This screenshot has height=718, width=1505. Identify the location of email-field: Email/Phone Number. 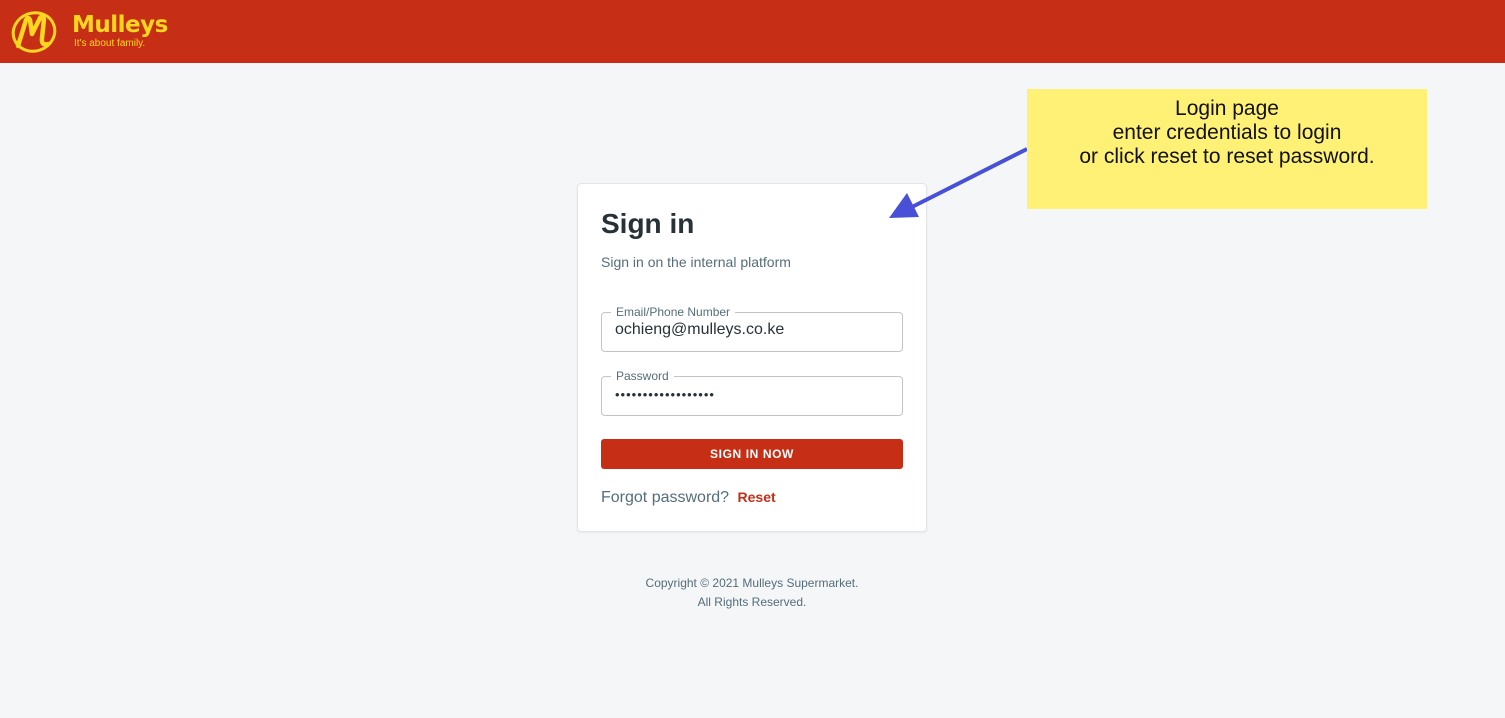
(752, 328).